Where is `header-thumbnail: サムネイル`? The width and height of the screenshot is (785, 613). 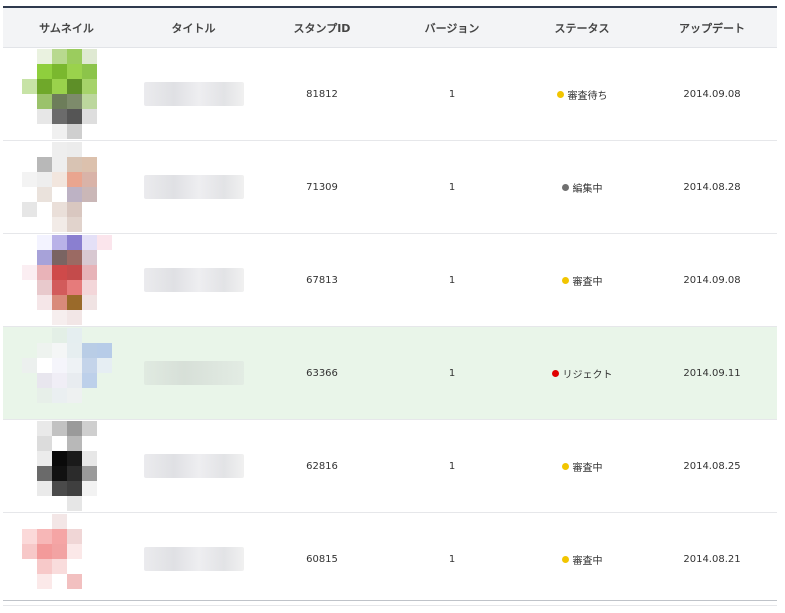
header-thumbnail: サムネイル is located at coordinates (66, 27).